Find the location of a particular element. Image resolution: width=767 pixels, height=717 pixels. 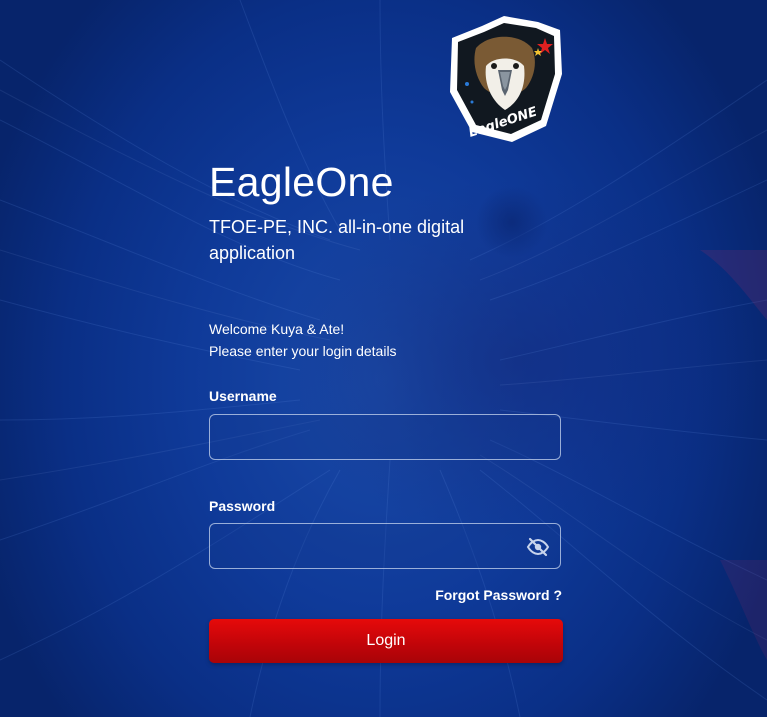

password-input is located at coordinates (385, 546).